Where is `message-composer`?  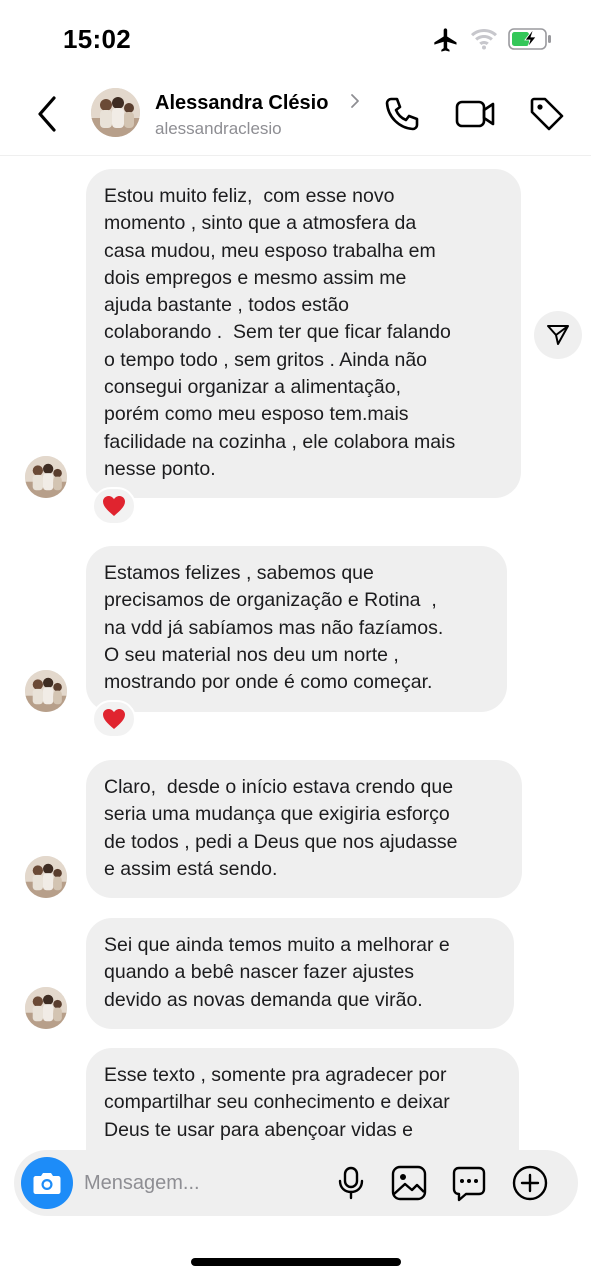
message-composer is located at coordinates (296, 1183).